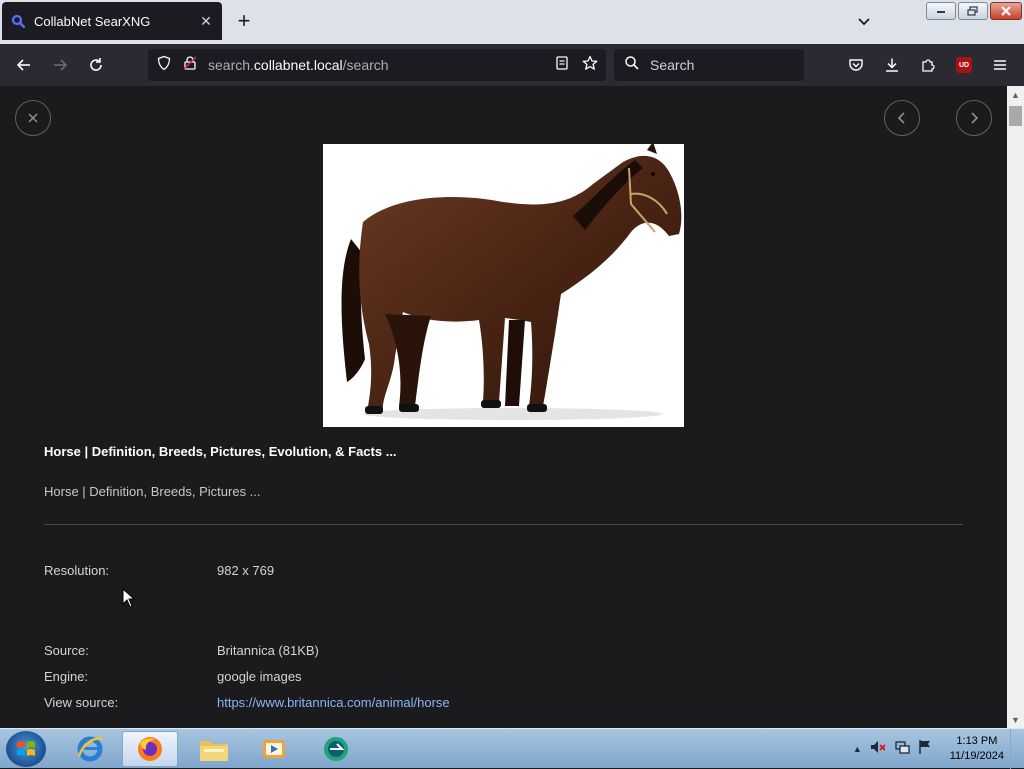 This screenshot has width=1024, height=769. I want to click on previous-image-icon, so click(902, 118).